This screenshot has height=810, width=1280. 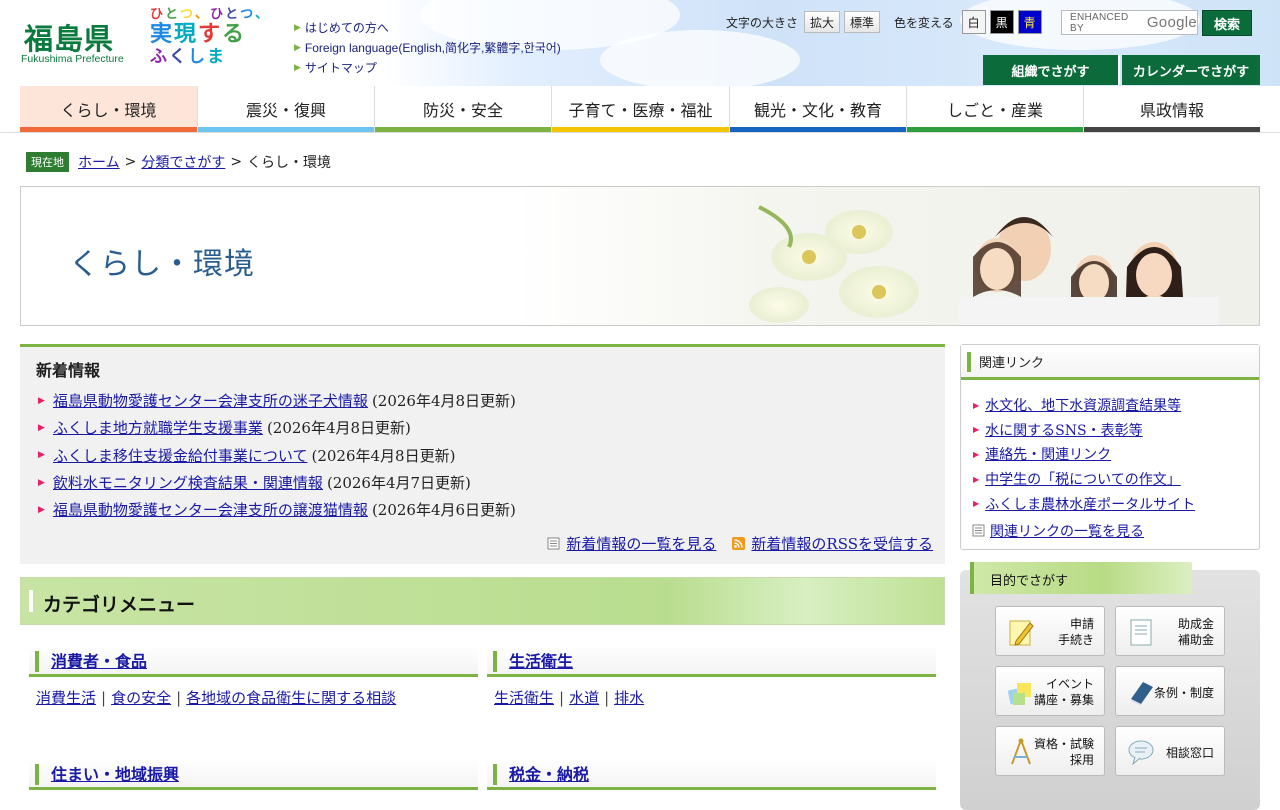 What do you see at coordinates (641, 544) in the screenshot?
I see `news-list-link: 新着情報の一覧を見る` at bounding box center [641, 544].